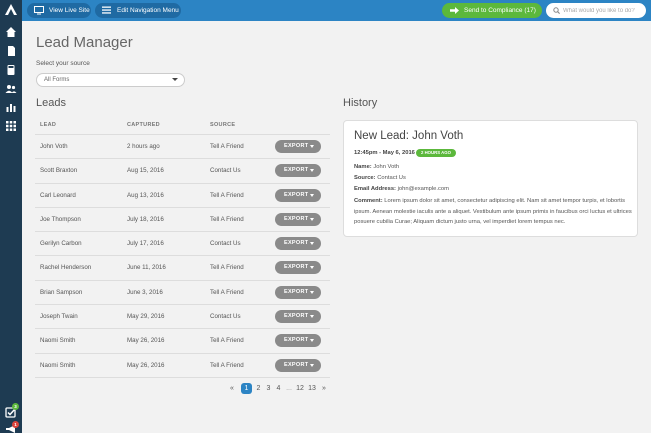  I want to click on alerts-badge: 1, so click(15, 424).